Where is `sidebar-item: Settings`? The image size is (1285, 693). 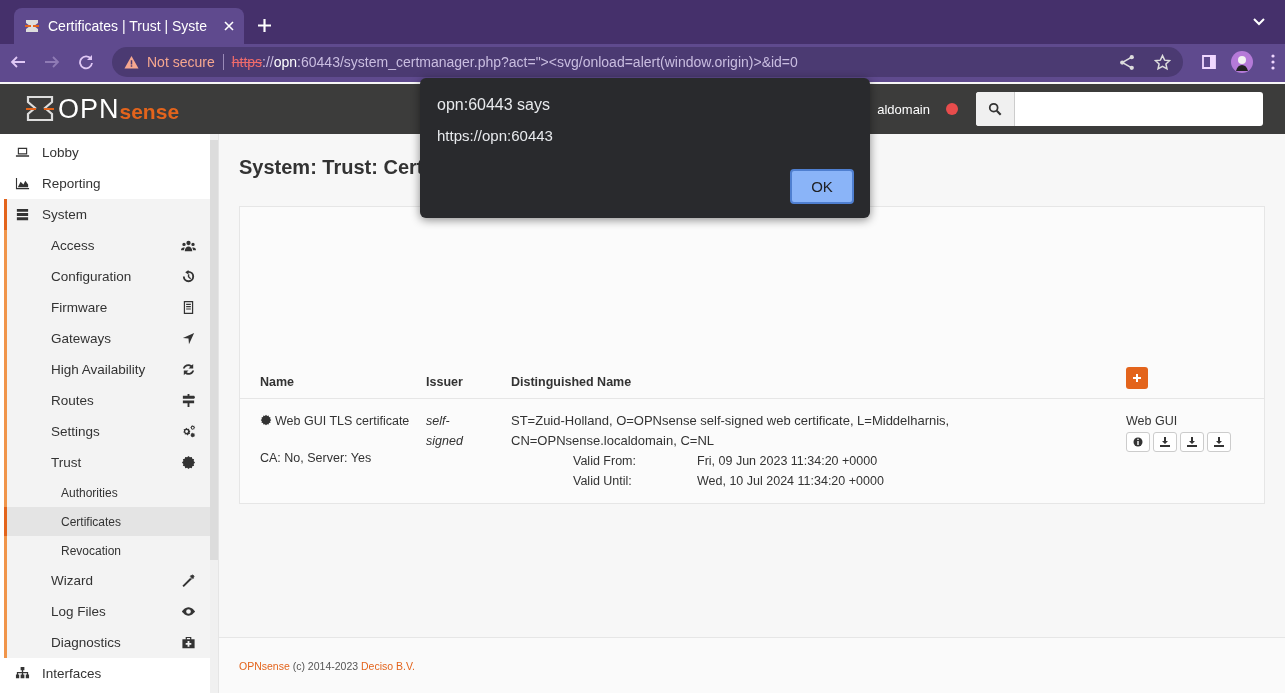 sidebar-item: Settings is located at coordinates (107, 431).